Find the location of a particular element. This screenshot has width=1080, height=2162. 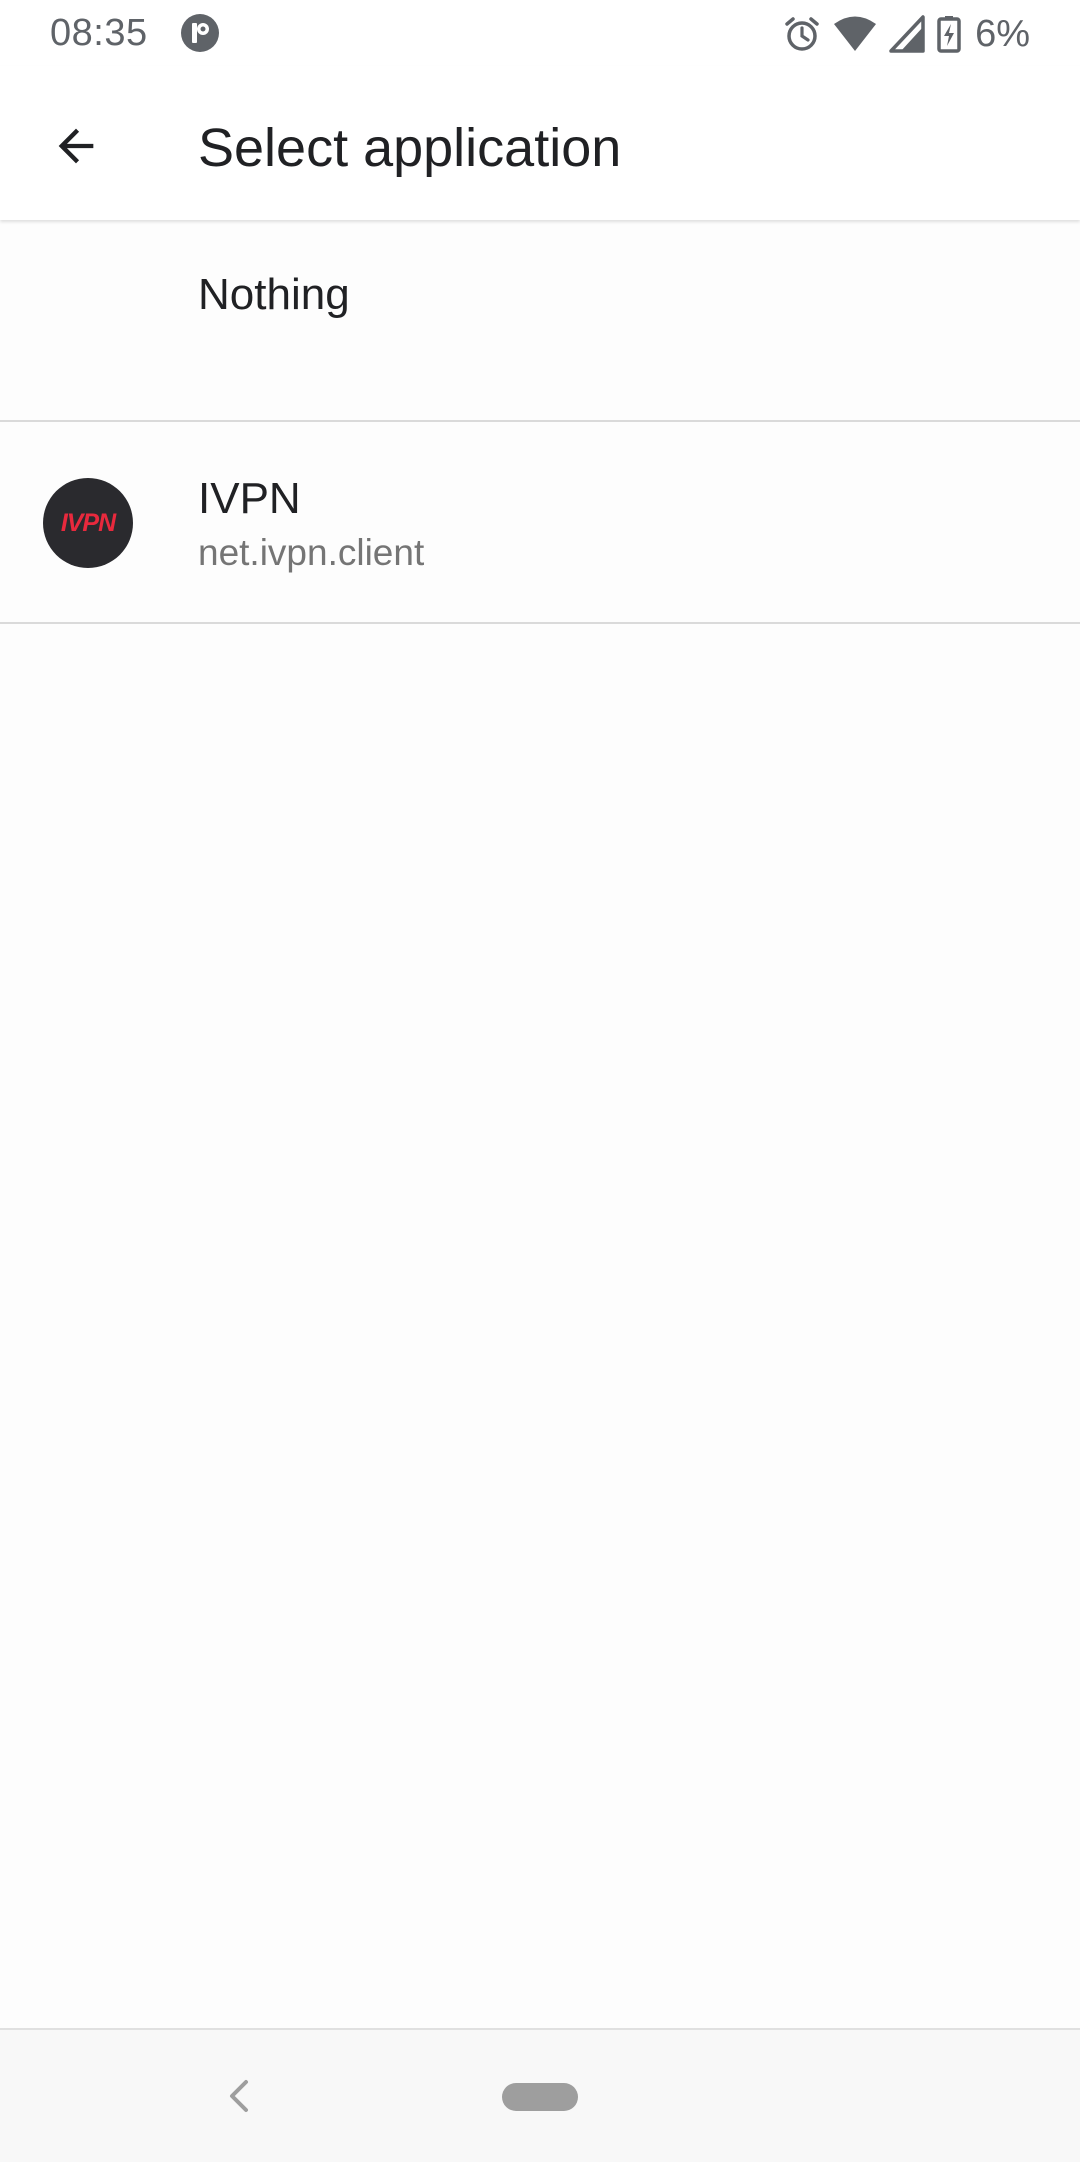

status-icons: 6% is located at coordinates (906, 34).